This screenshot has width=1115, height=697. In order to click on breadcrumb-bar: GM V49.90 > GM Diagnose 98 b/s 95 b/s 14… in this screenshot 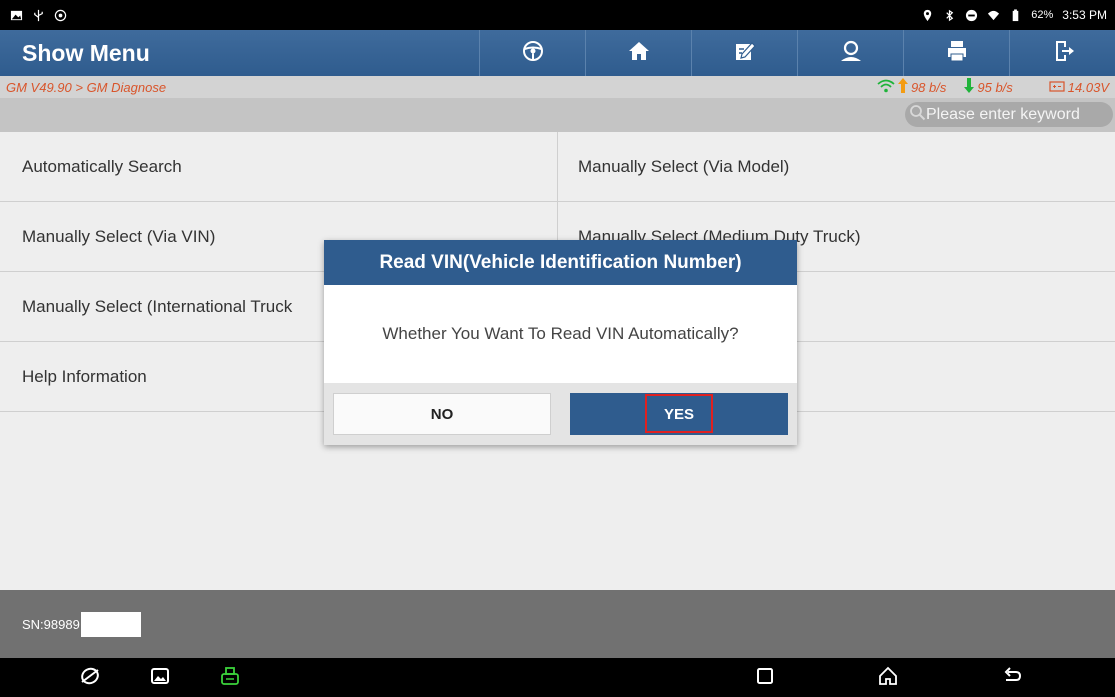, I will do `click(557, 87)`.